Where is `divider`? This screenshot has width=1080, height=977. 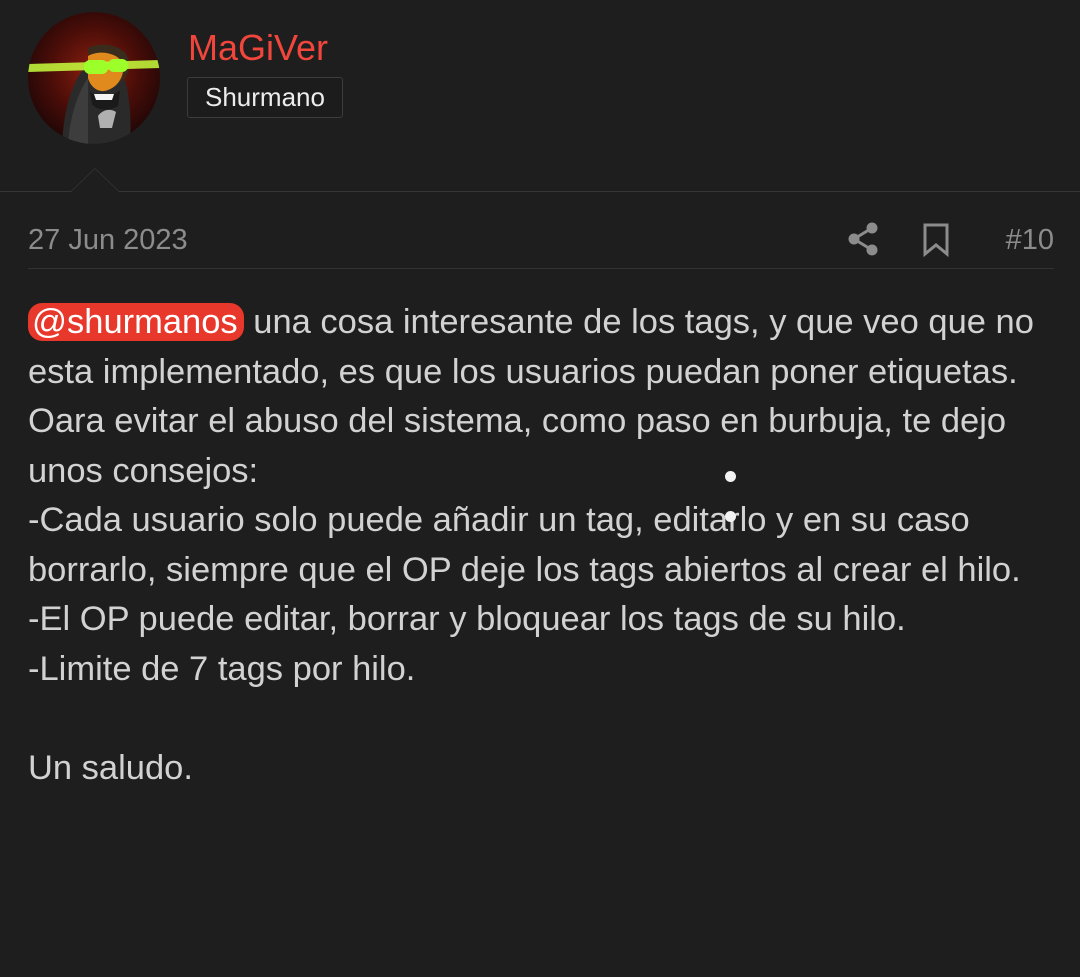 divider is located at coordinates (540, 191).